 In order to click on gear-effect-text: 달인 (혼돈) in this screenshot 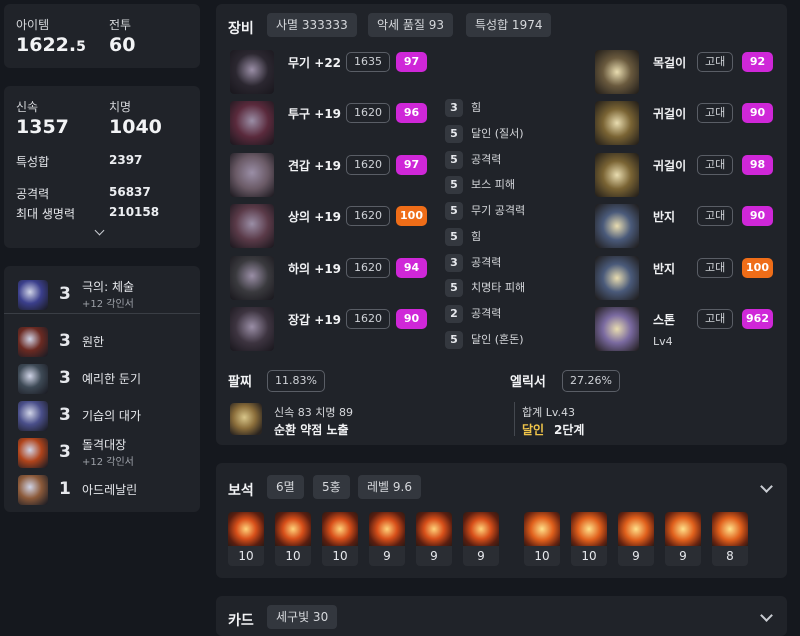, I will do `click(497, 339)`.